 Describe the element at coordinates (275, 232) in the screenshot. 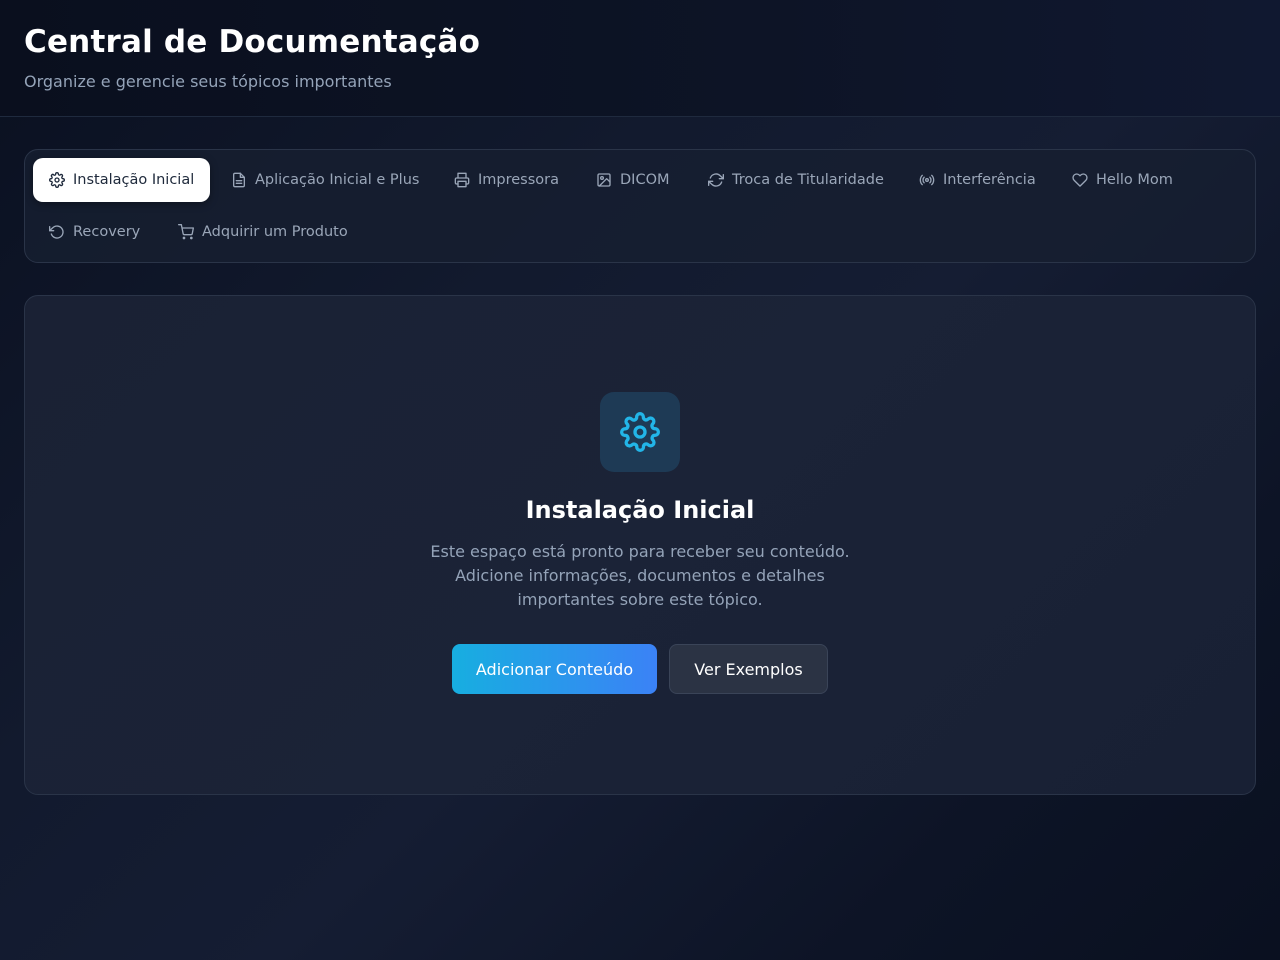

I see `tab-label: Adquirir um Produto` at that location.